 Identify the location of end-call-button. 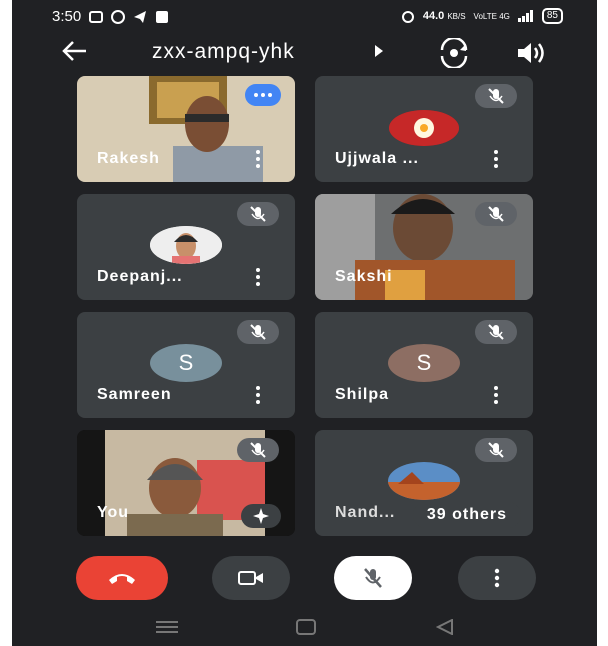
(122, 578).